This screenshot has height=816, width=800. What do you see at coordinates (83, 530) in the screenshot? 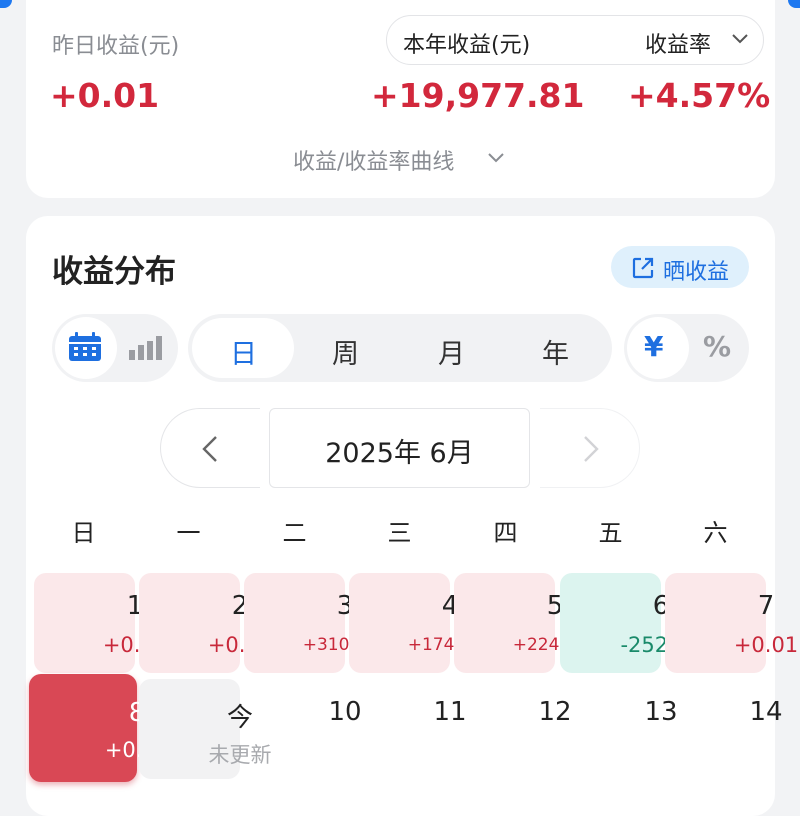
I see `weekday-sun: 日` at bounding box center [83, 530].